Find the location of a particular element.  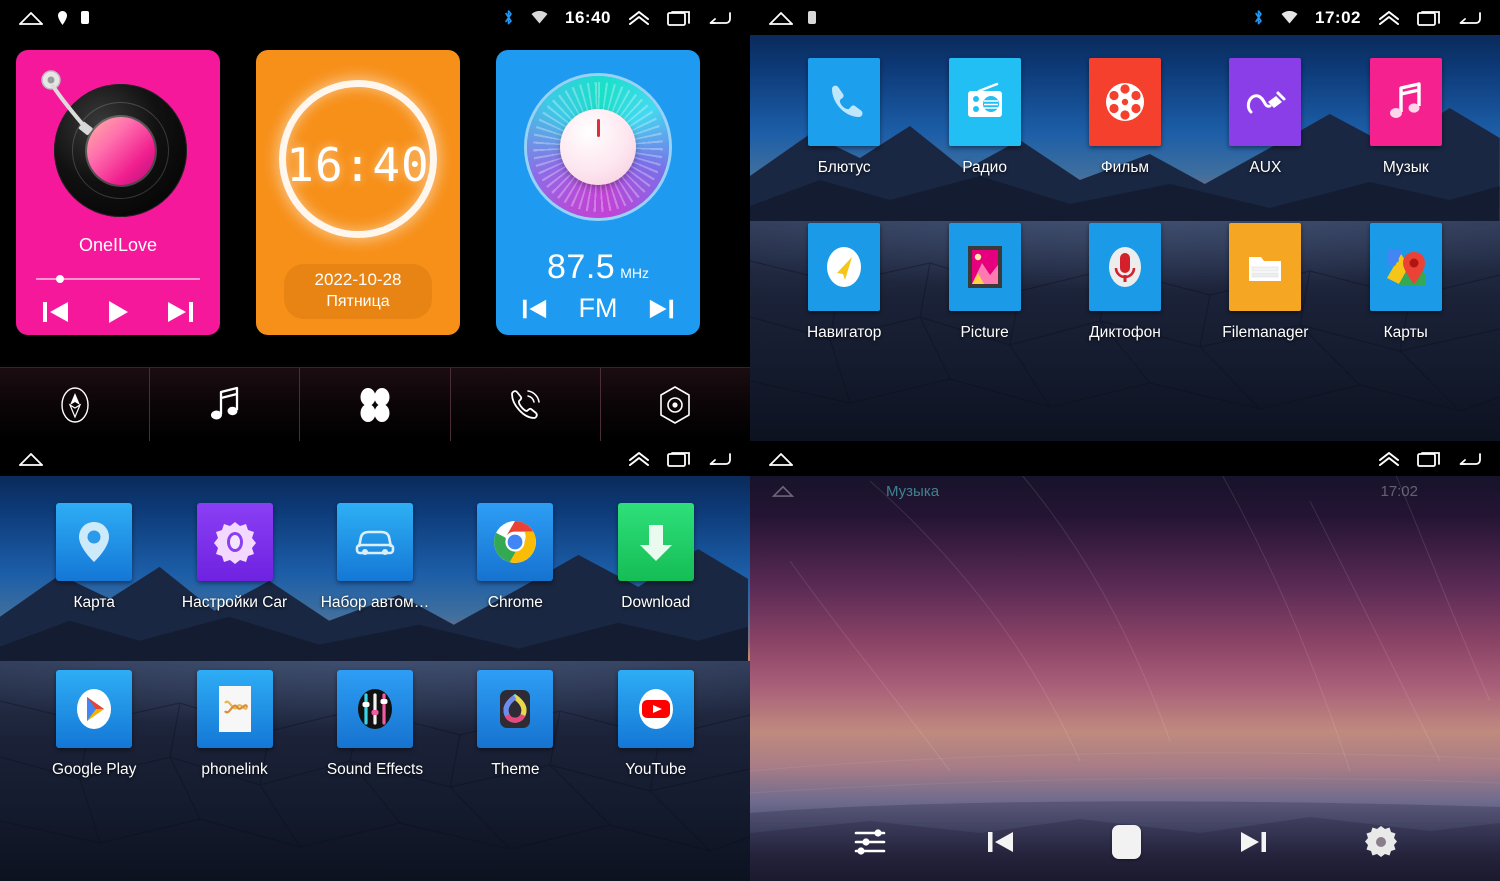

app-karta: Карта is located at coordinates (94, 557).